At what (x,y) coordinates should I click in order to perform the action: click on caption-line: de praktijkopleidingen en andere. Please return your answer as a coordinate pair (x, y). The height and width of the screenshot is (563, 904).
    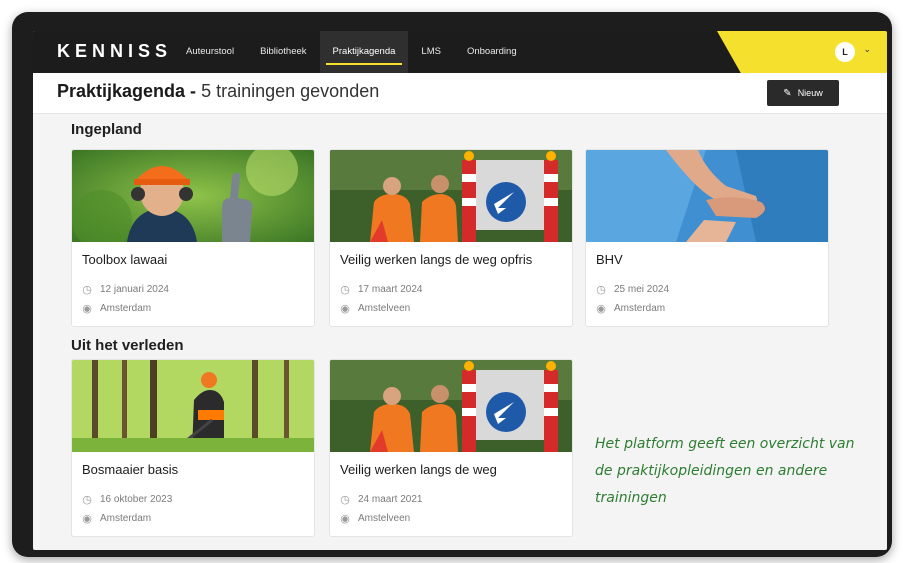
    Looking at the image, I should click on (711, 471).